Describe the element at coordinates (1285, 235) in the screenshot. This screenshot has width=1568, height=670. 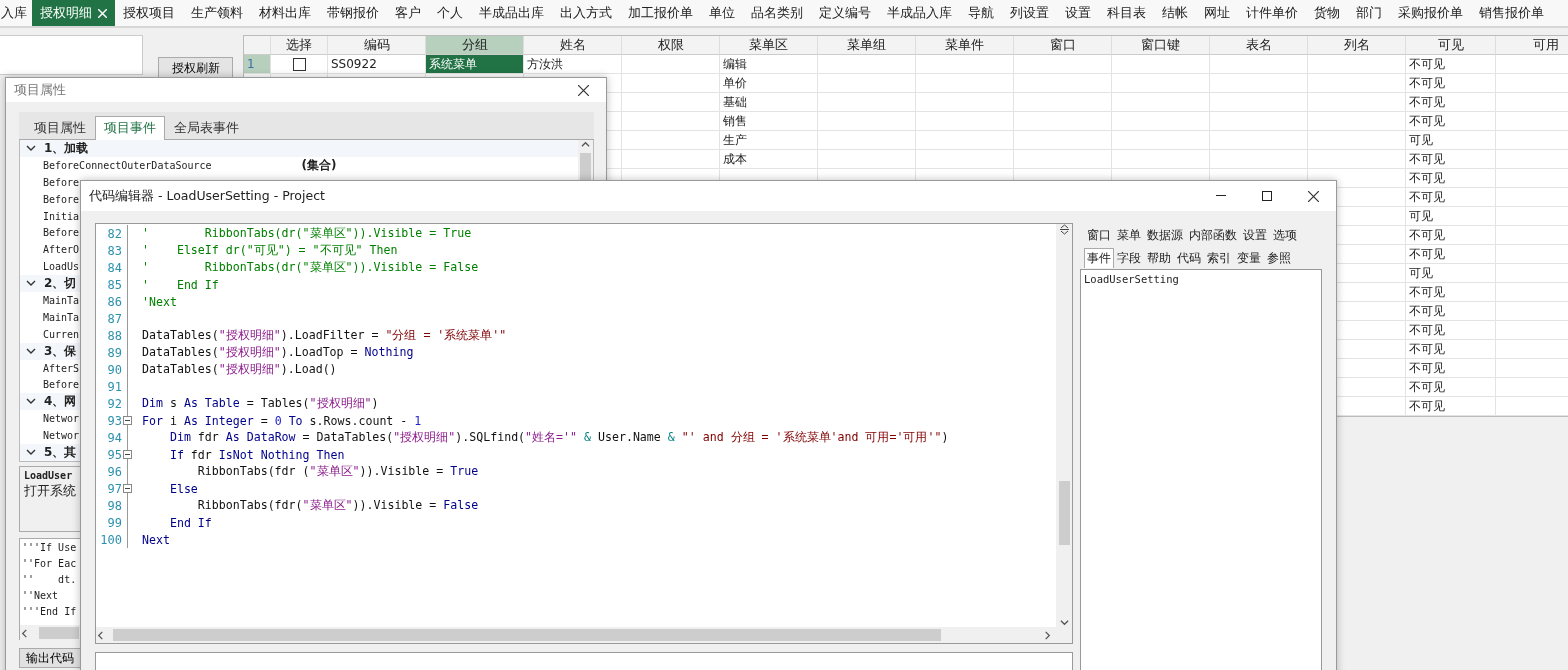
I see `tab: 选项` at that location.